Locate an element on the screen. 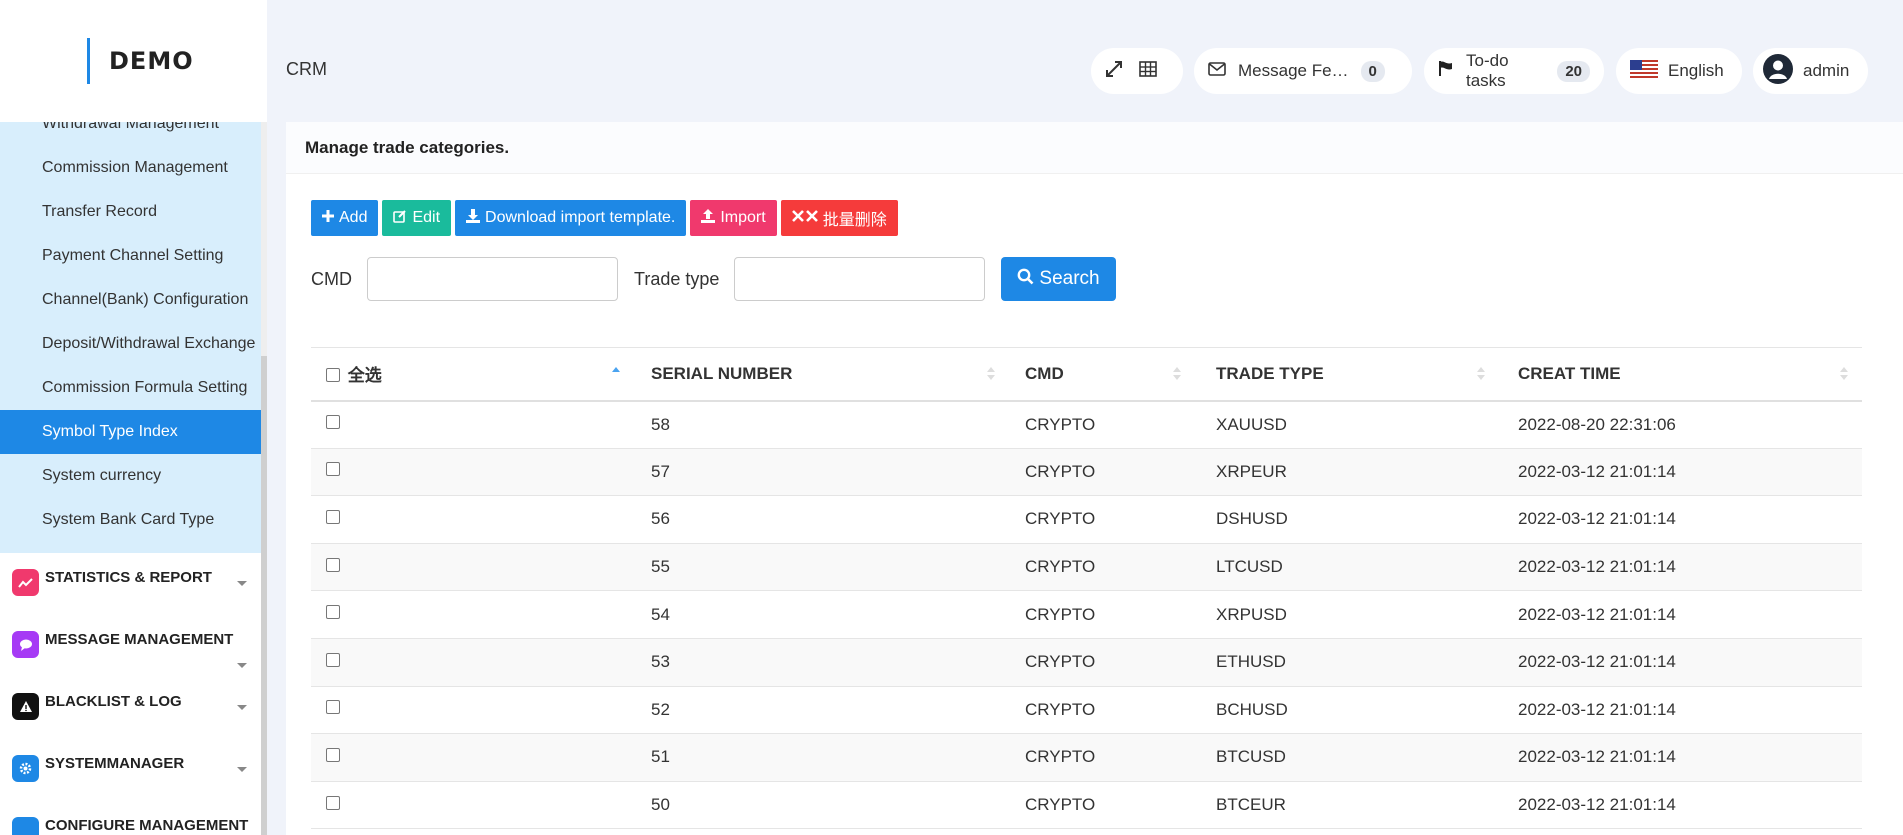  sidebar-scrollbar is located at coordinates (264, 478).